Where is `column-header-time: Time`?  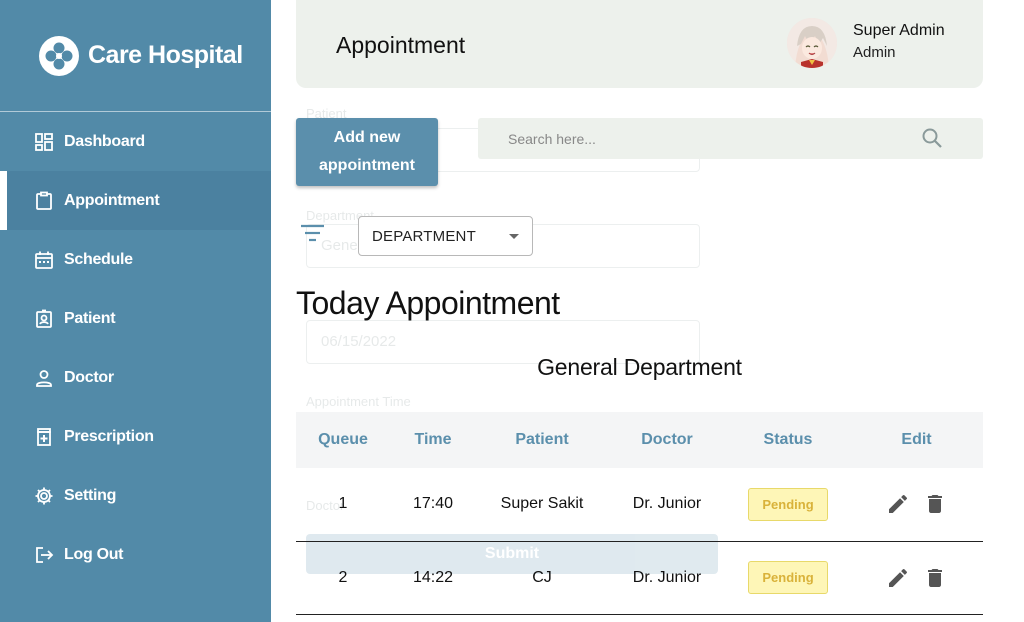
column-header-time: Time is located at coordinates (433, 440).